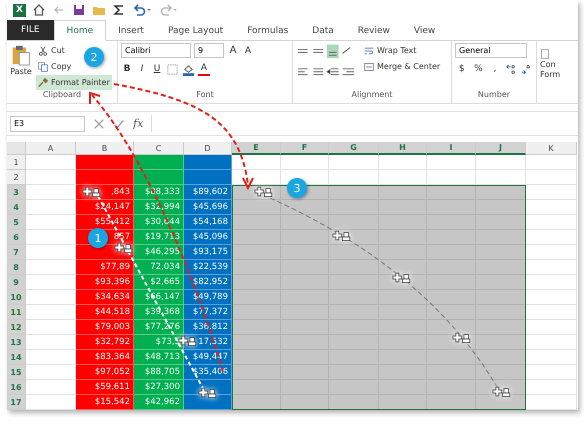 This screenshot has height=430, width=588. I want to click on column-header: A, so click(51, 148).